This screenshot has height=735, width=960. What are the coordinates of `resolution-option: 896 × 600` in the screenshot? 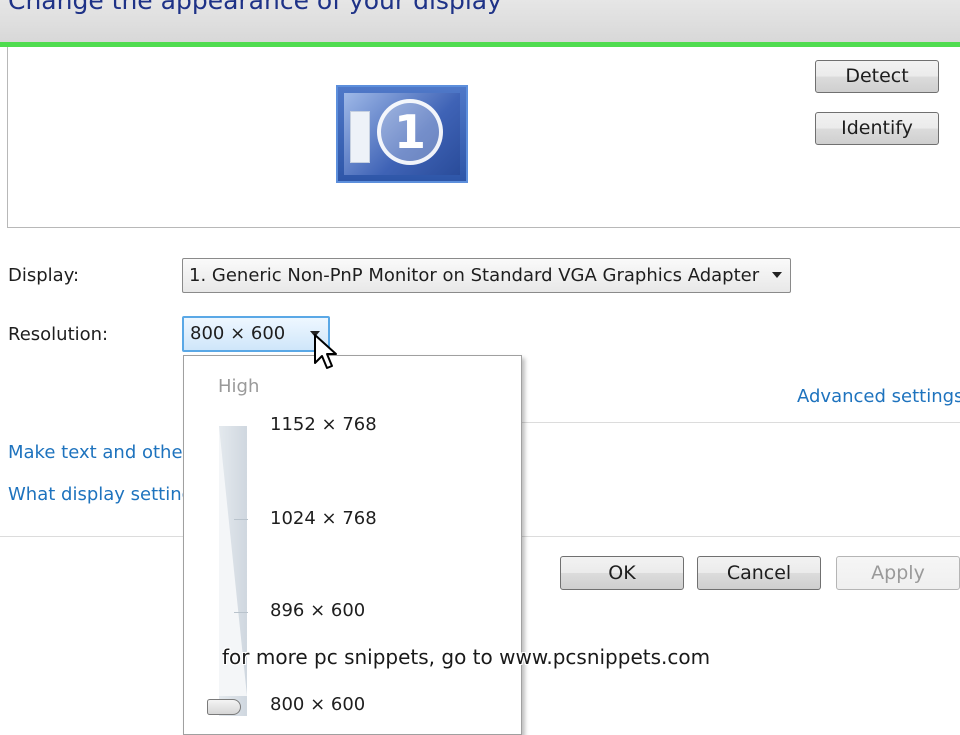 It's located at (317, 610).